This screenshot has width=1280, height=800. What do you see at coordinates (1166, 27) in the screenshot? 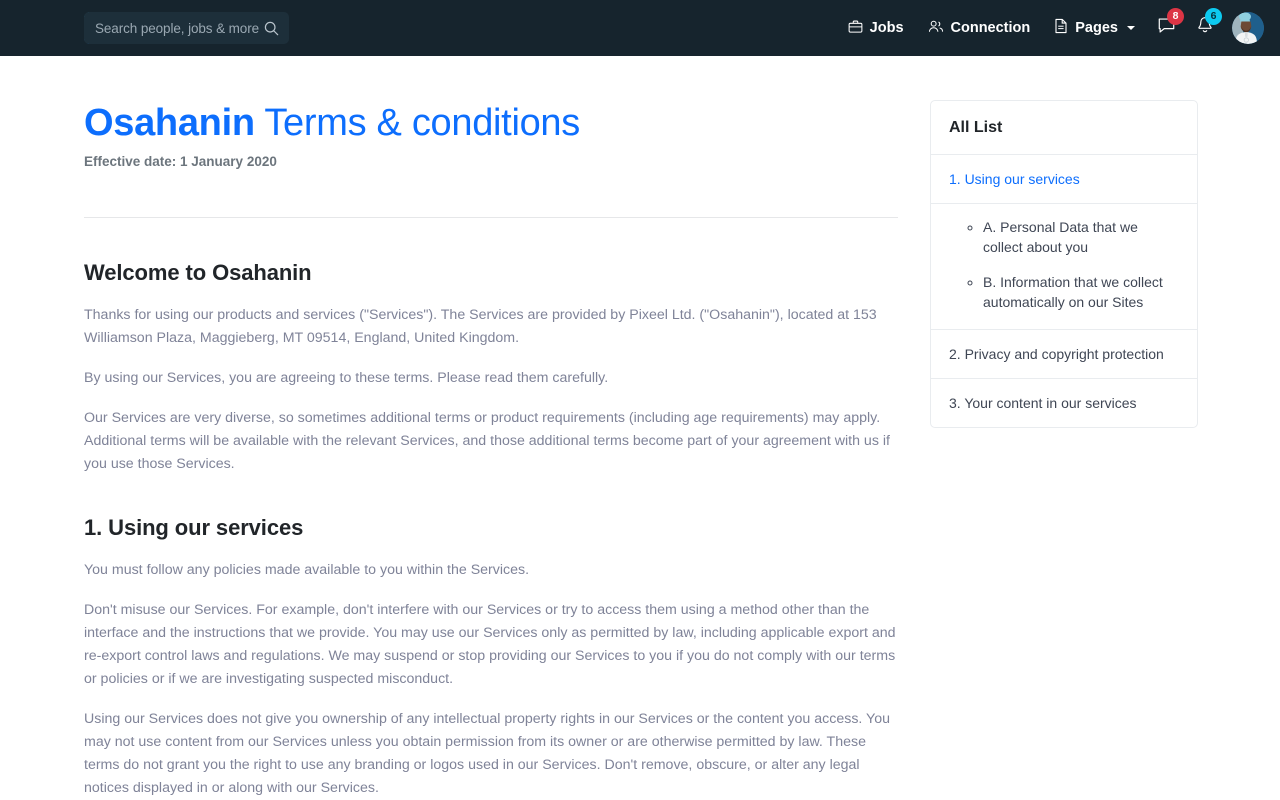
I see `messages-button: 8` at bounding box center [1166, 27].